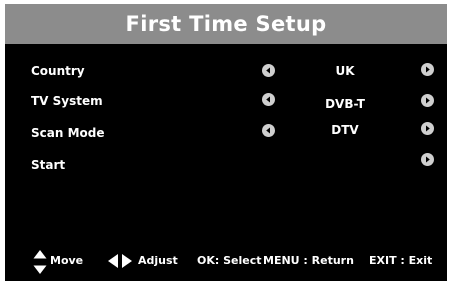  I want to click on exit-label: EXIT : Exit, so click(401, 260).